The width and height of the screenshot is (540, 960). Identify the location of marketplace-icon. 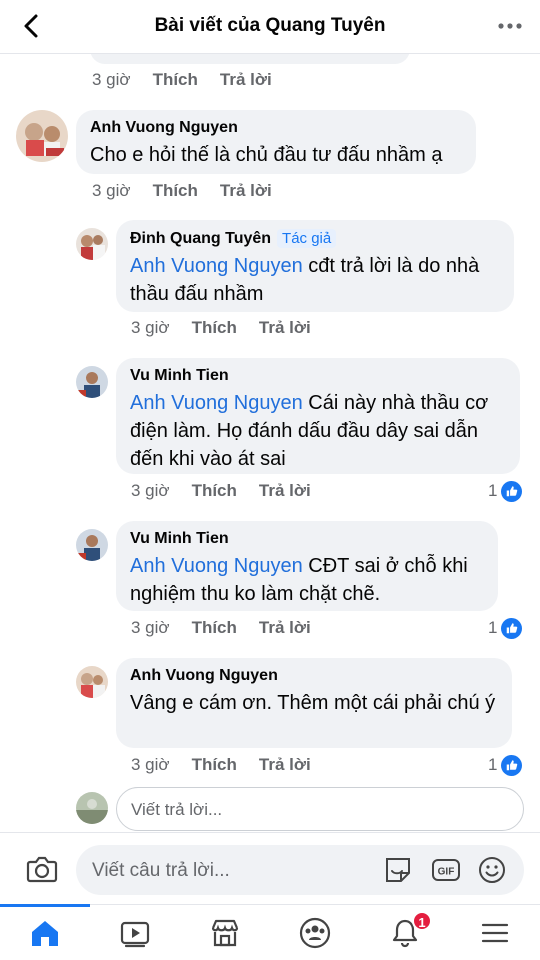
(225, 933).